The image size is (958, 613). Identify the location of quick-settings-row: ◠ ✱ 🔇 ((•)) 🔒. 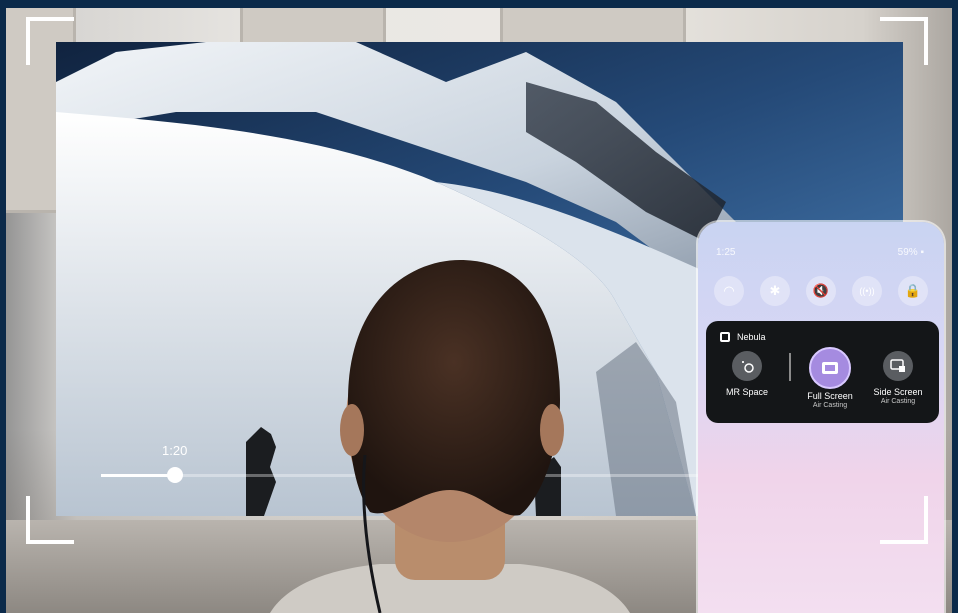
(821, 291).